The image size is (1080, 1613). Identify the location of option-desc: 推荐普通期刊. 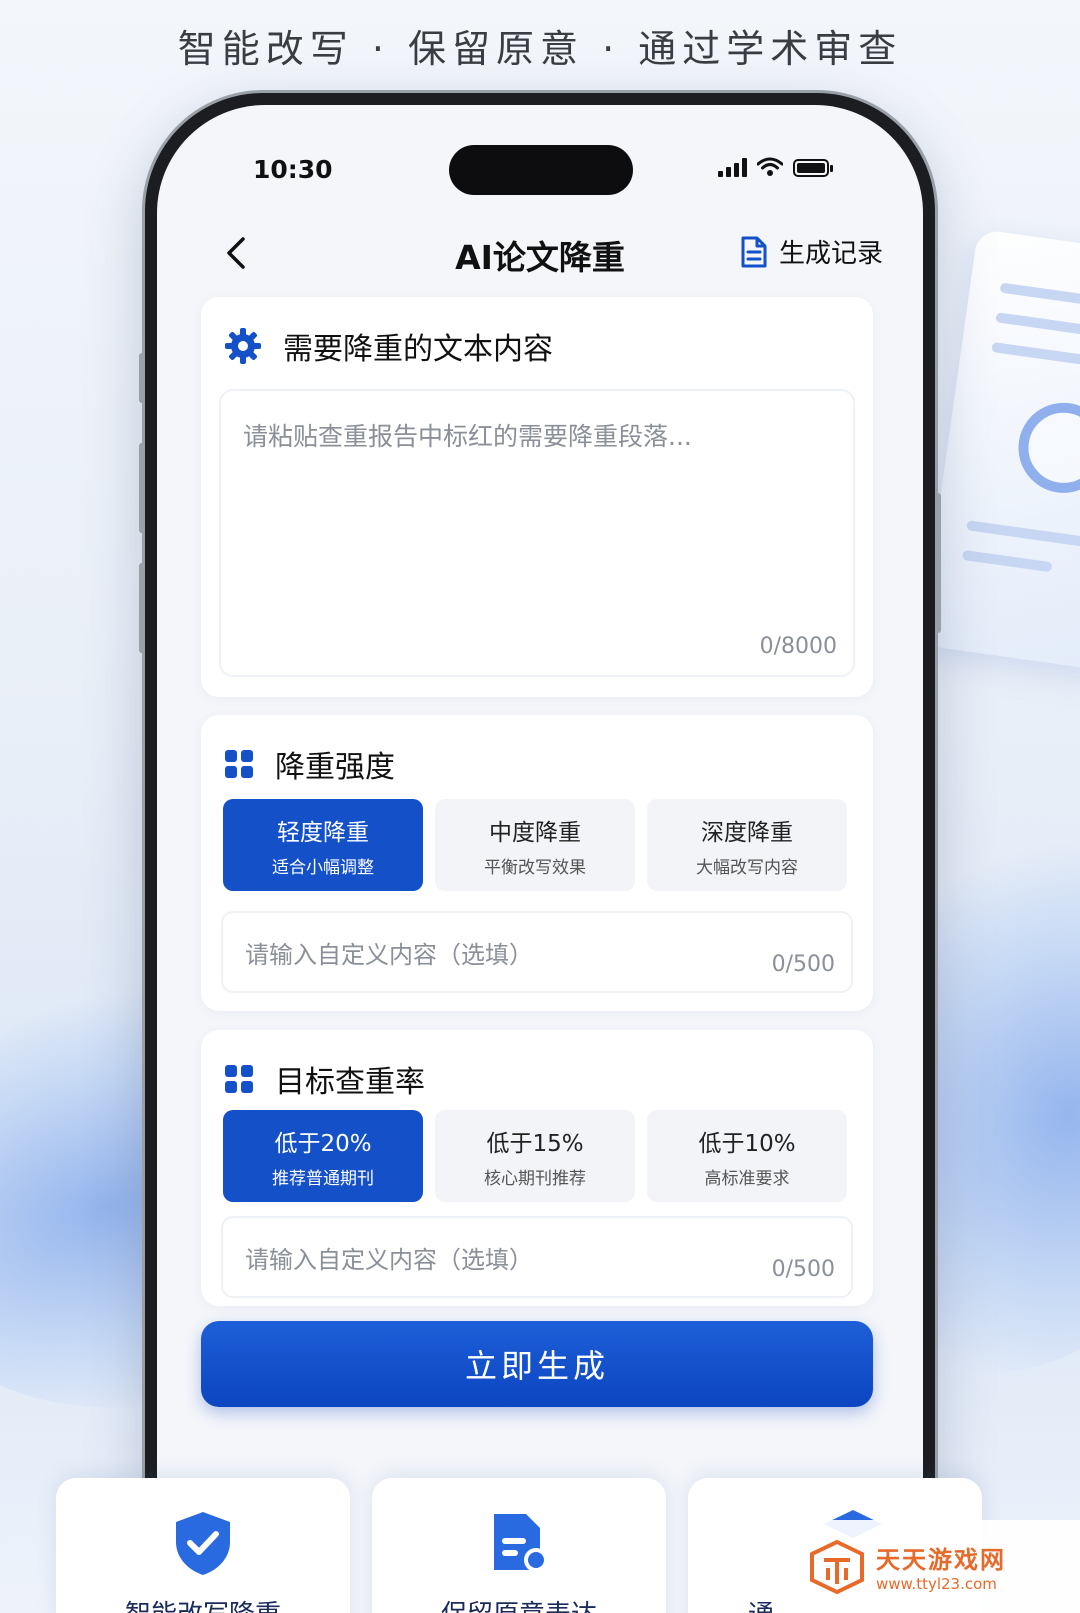
(323, 1178).